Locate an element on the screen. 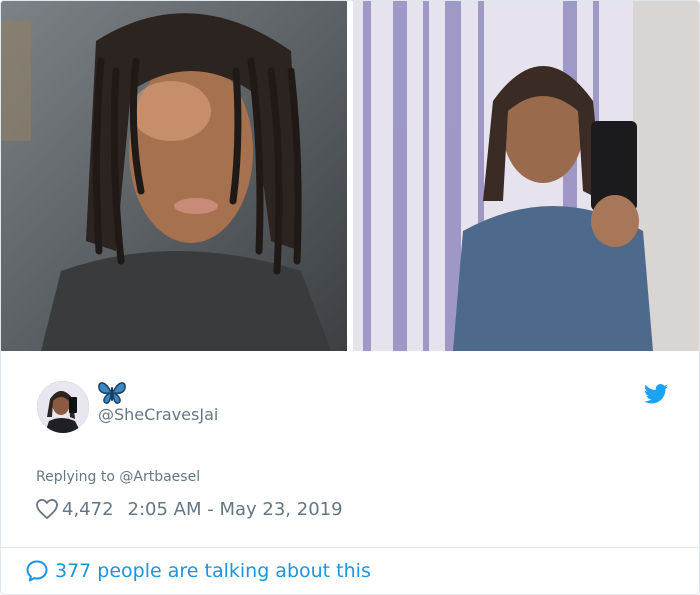 The image size is (700, 595). tweet-timestamp: 2:05 AM - May 23, 2019 is located at coordinates (235, 509).